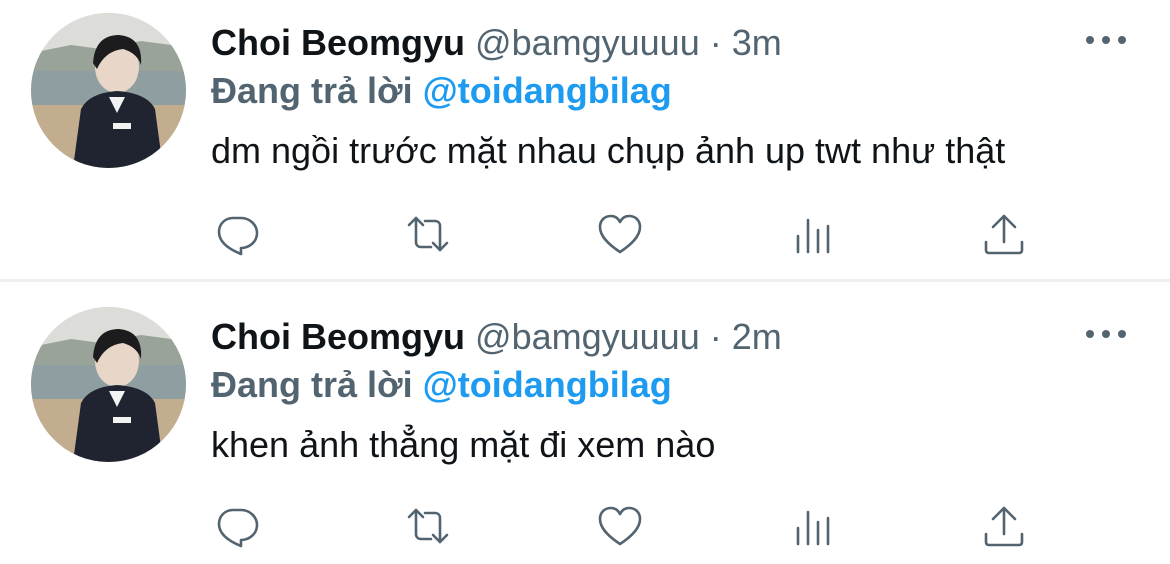 The width and height of the screenshot is (1170, 564). I want to click on tweet-divider, so click(585, 280).